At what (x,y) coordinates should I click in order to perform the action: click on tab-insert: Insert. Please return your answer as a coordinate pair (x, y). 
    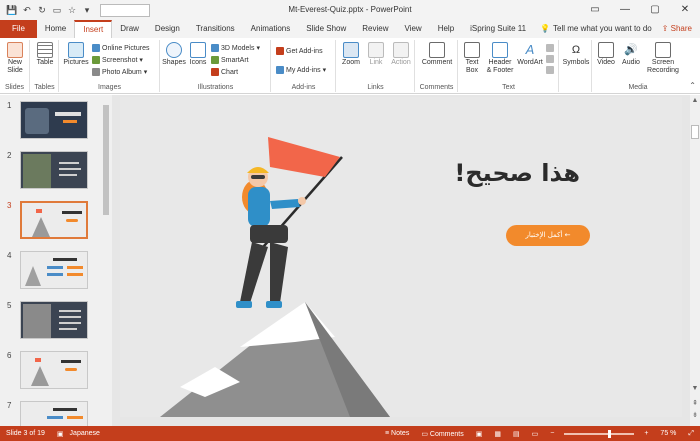
    Looking at the image, I should click on (93, 29).